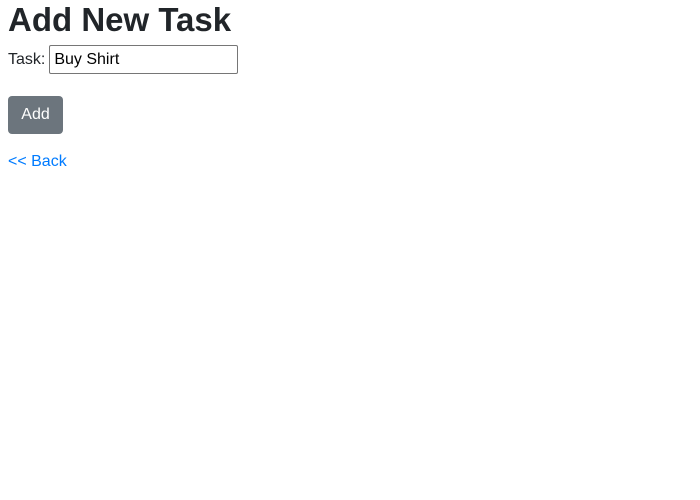 The image size is (700, 500). What do you see at coordinates (27, 59) in the screenshot?
I see `task-label: Task:` at bounding box center [27, 59].